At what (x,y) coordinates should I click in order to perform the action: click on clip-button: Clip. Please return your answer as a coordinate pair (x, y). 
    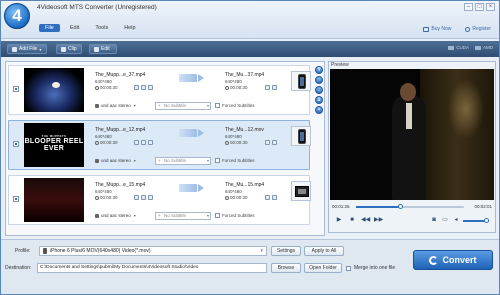
    Looking at the image, I should click on (69, 49).